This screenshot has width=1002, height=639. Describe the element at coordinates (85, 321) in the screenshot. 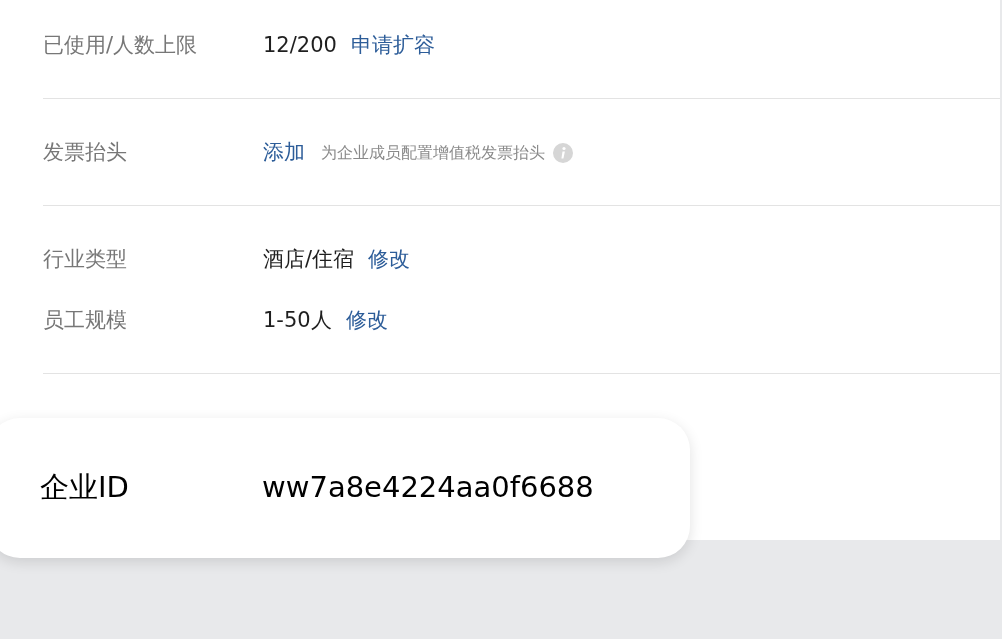

I see `field-label: 员工规模` at that location.